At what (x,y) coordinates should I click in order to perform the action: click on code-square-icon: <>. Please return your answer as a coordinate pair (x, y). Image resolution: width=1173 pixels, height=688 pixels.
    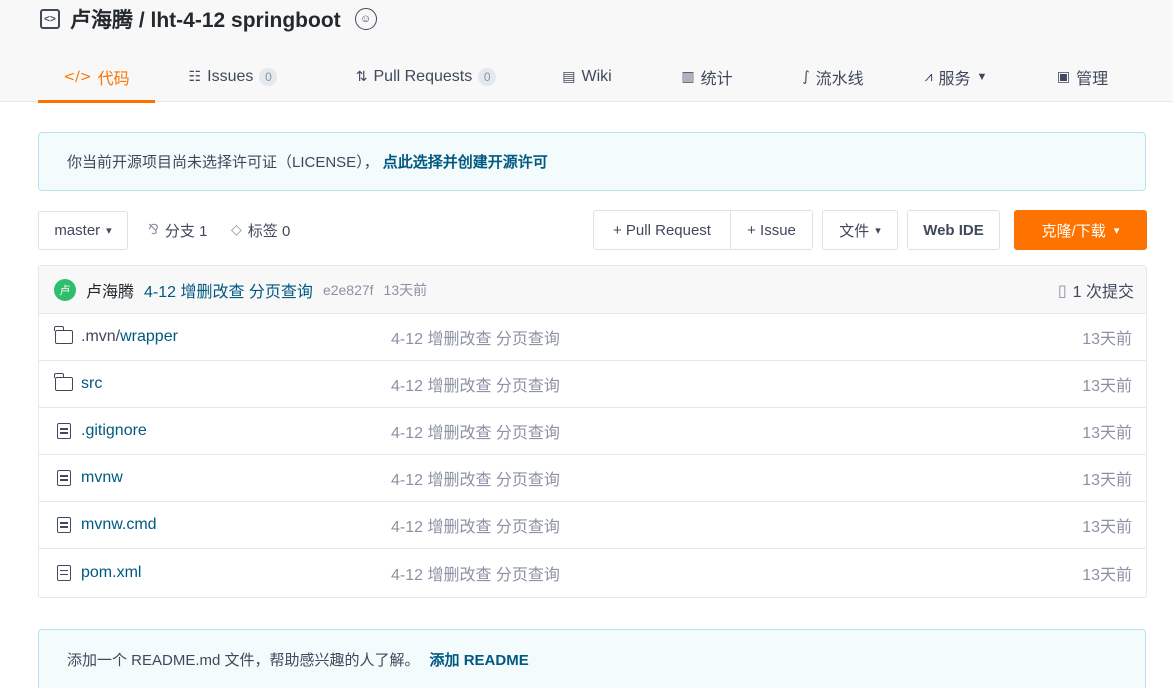
    Looking at the image, I should click on (50, 19).